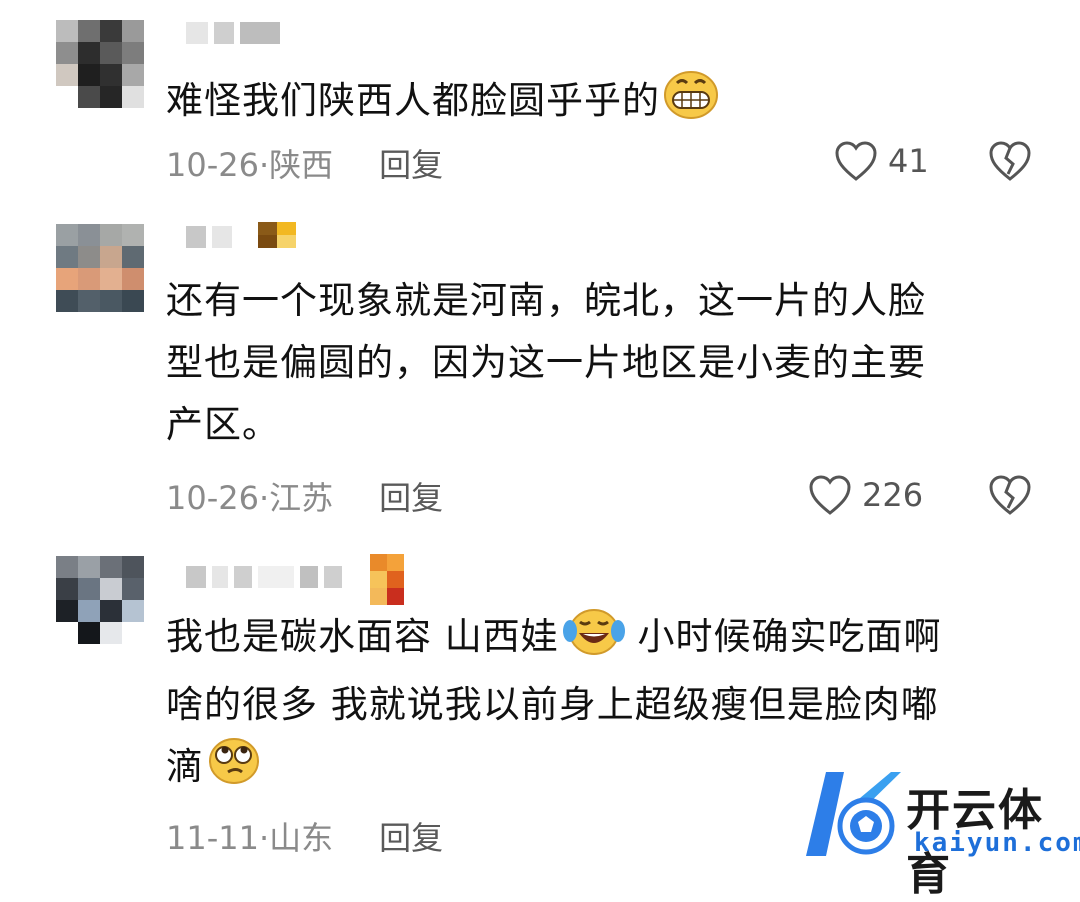 This screenshot has height=902, width=1080. I want to click on crying-laughing-face-icon, so click(593, 640).